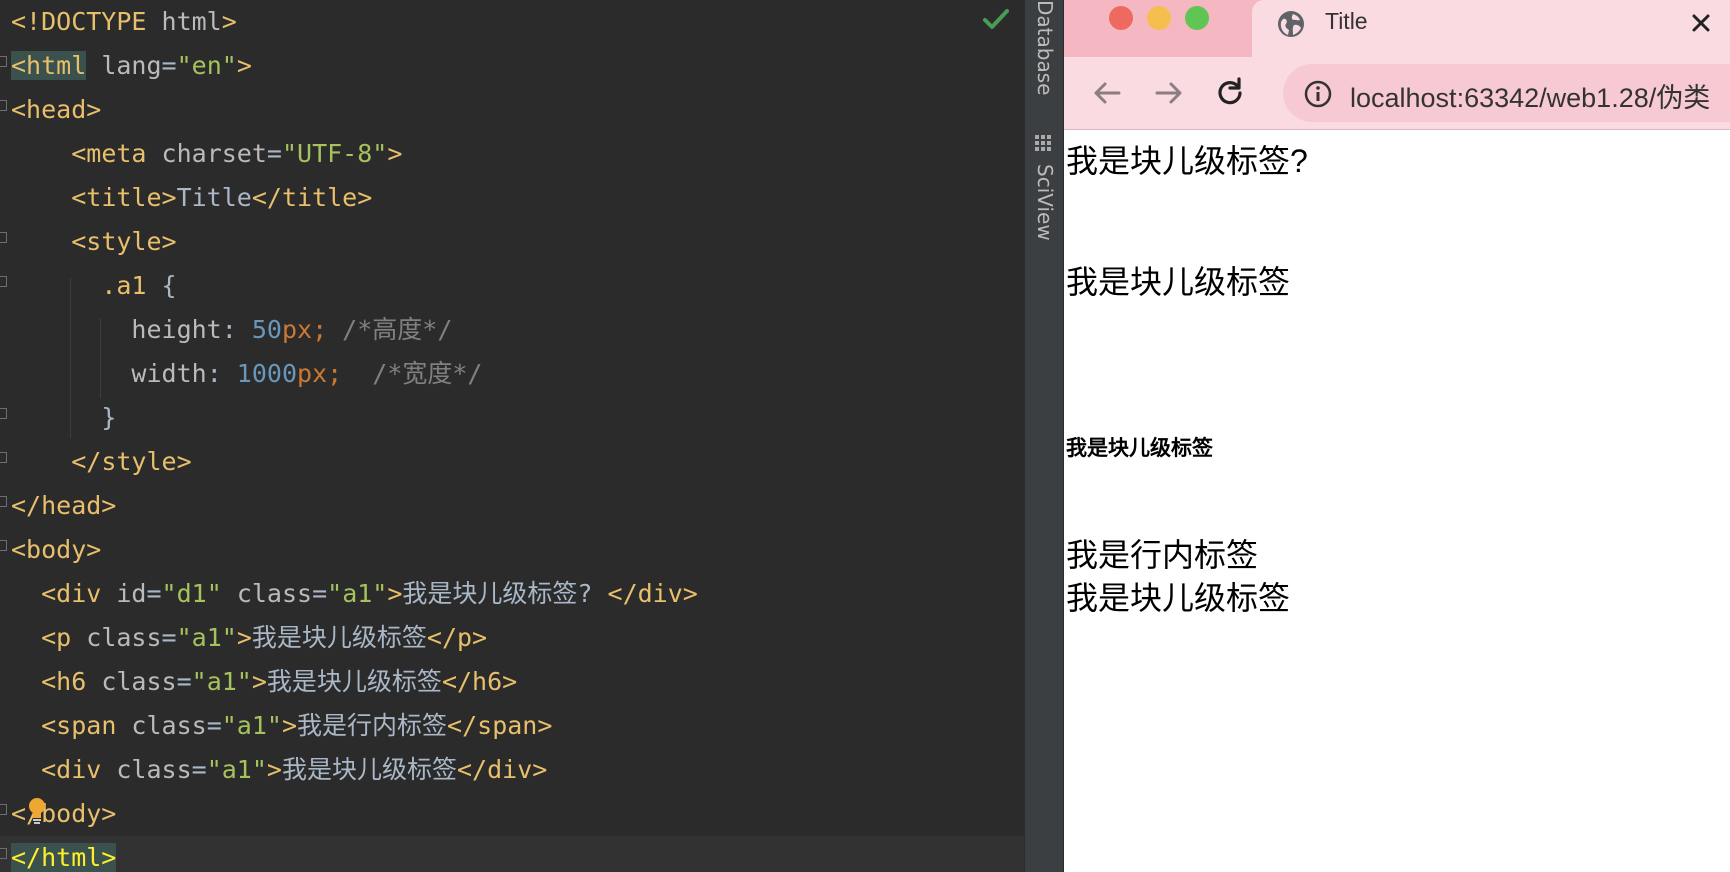  I want to click on code-line-text: </style>, so click(101, 462).